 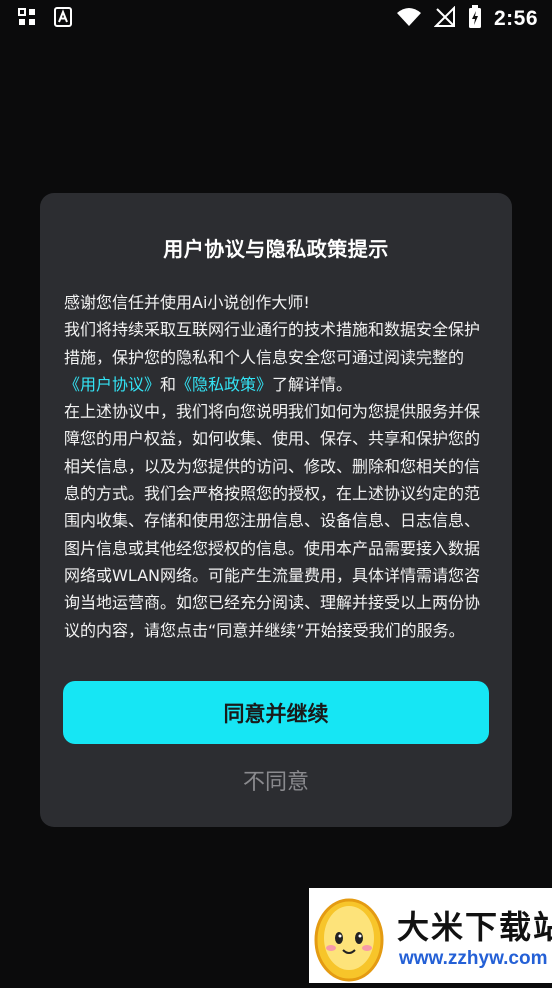 What do you see at coordinates (276, 19) in the screenshot?
I see `status-bar: 2:56` at bounding box center [276, 19].